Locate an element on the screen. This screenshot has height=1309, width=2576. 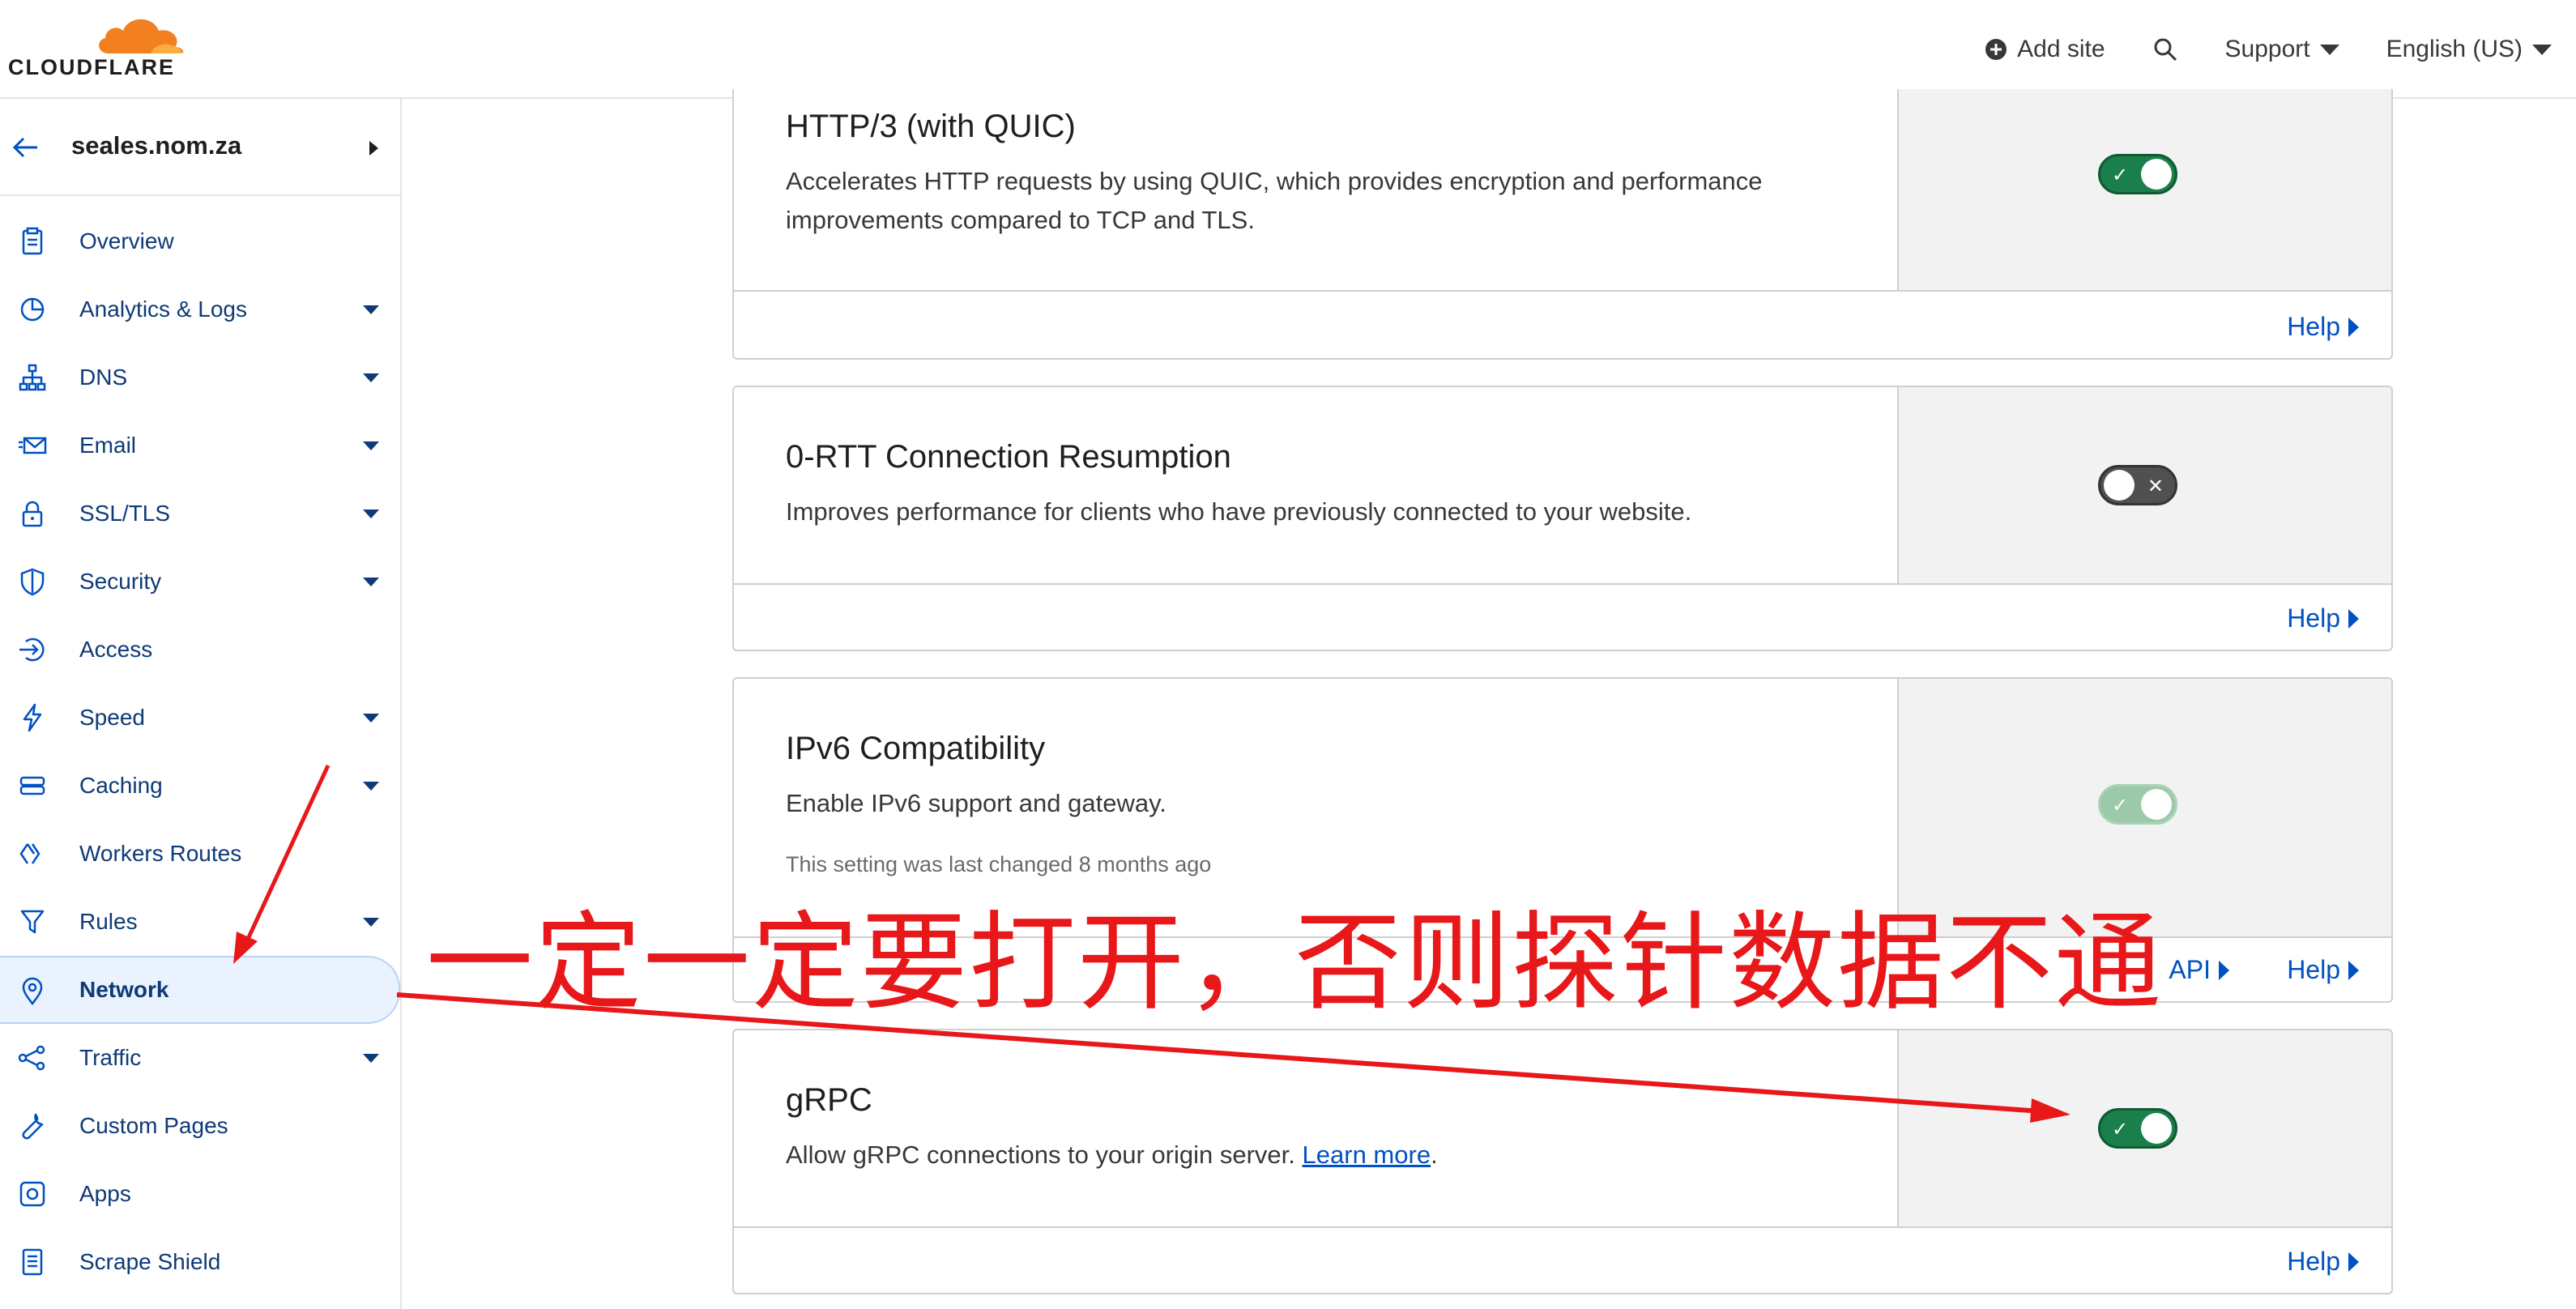
sidebar-item-label: Apps is located at coordinates (105, 1193).